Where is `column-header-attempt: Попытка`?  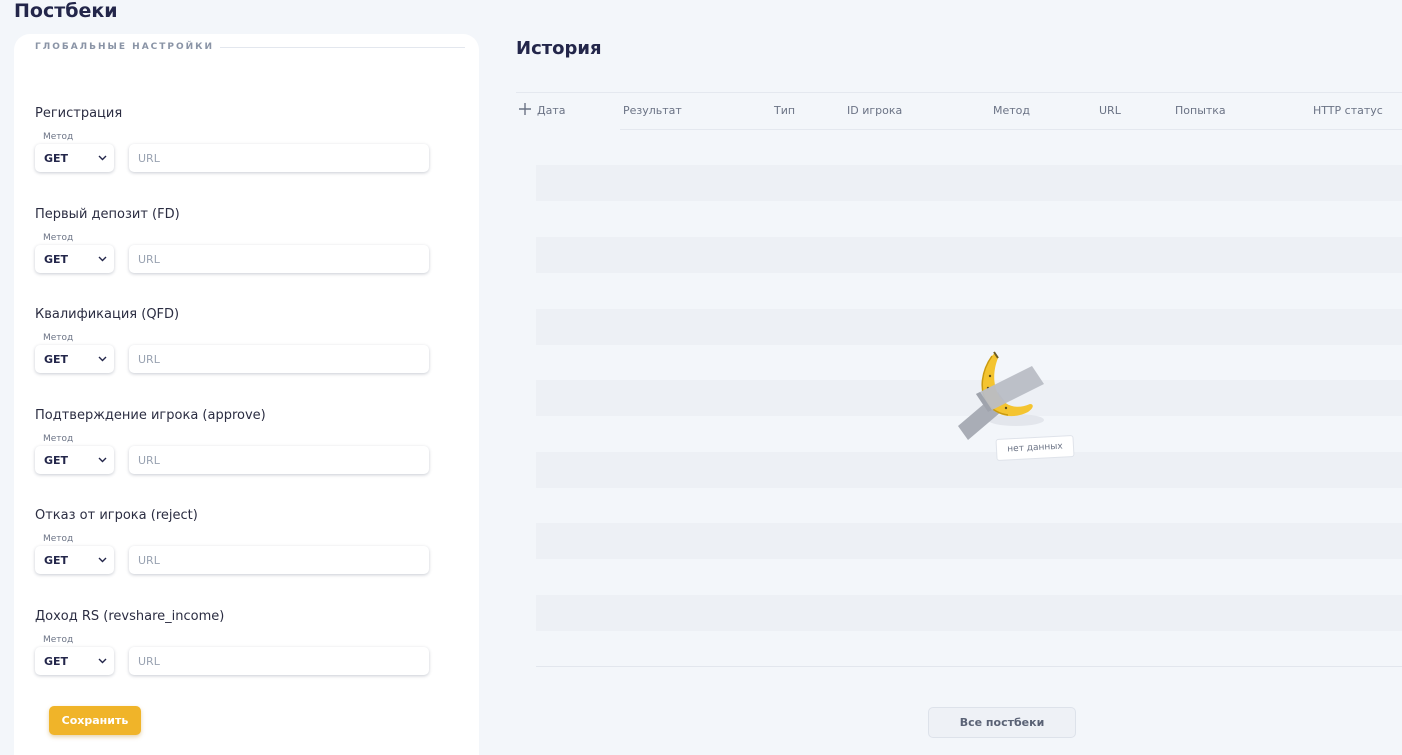 column-header-attempt: Попытка is located at coordinates (1200, 110).